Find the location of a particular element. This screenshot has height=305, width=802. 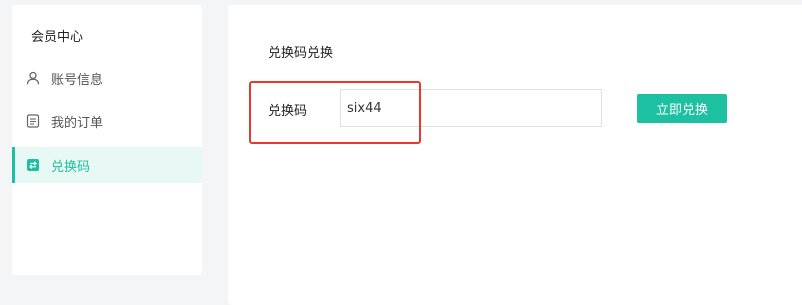

sidebar-item-account-info: 账号信息 is located at coordinates (107, 78).